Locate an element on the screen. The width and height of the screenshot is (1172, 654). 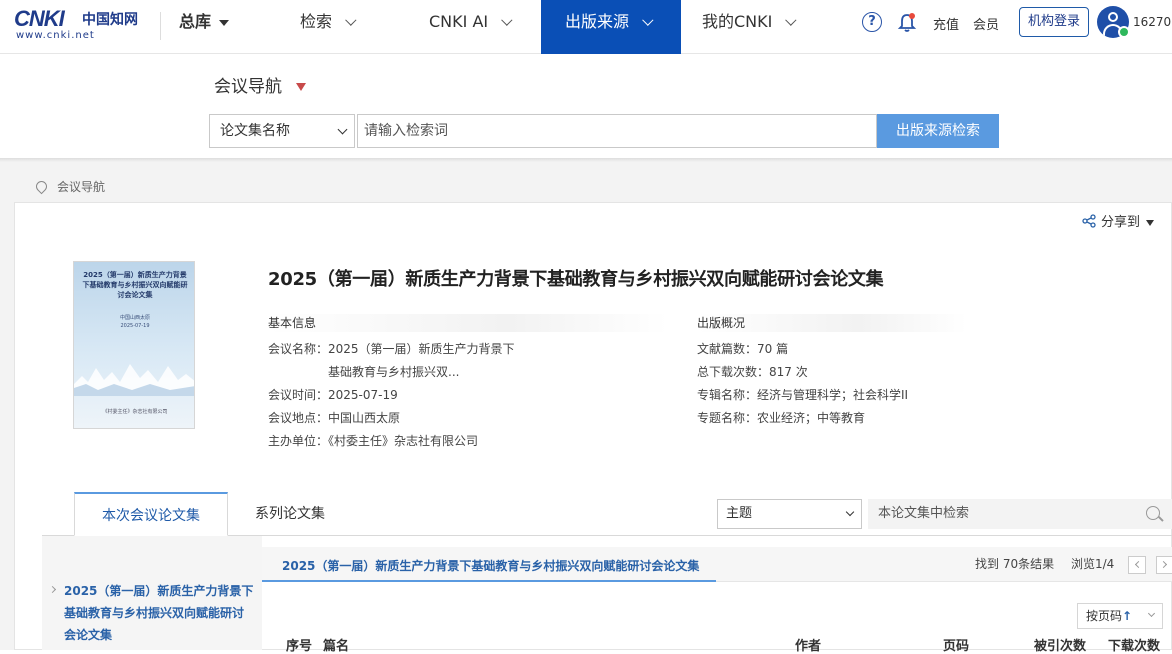
conference-nav-dropdown: 会议导航 is located at coordinates (260, 84).